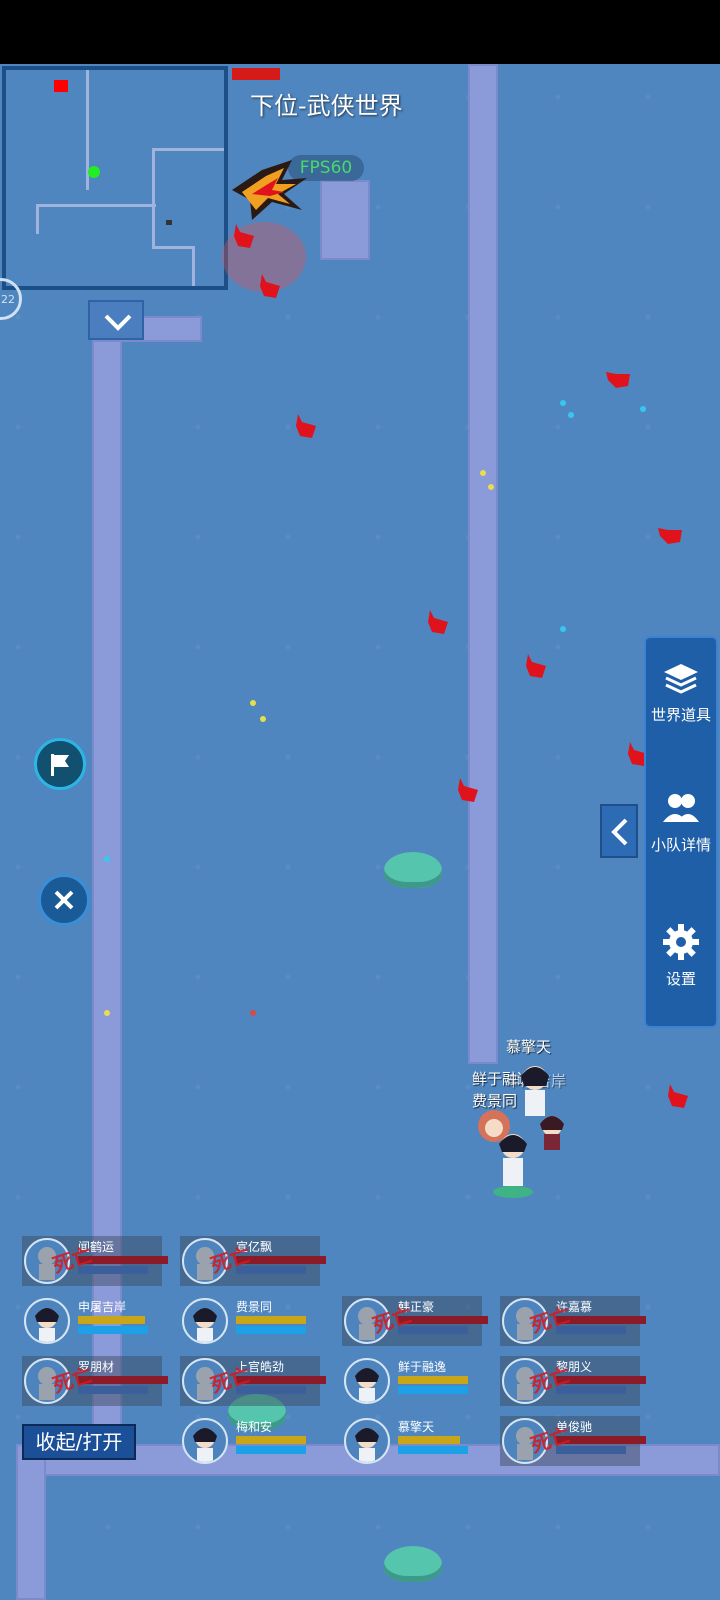  I want to click on party-member-card: 宣亿飘 死亡, so click(253, 1261).